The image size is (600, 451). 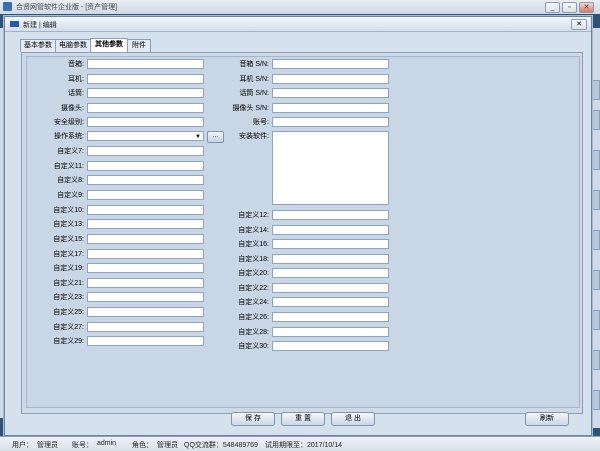 What do you see at coordinates (330, 168) in the screenshot?
I see `installed-software-textarea` at bounding box center [330, 168].